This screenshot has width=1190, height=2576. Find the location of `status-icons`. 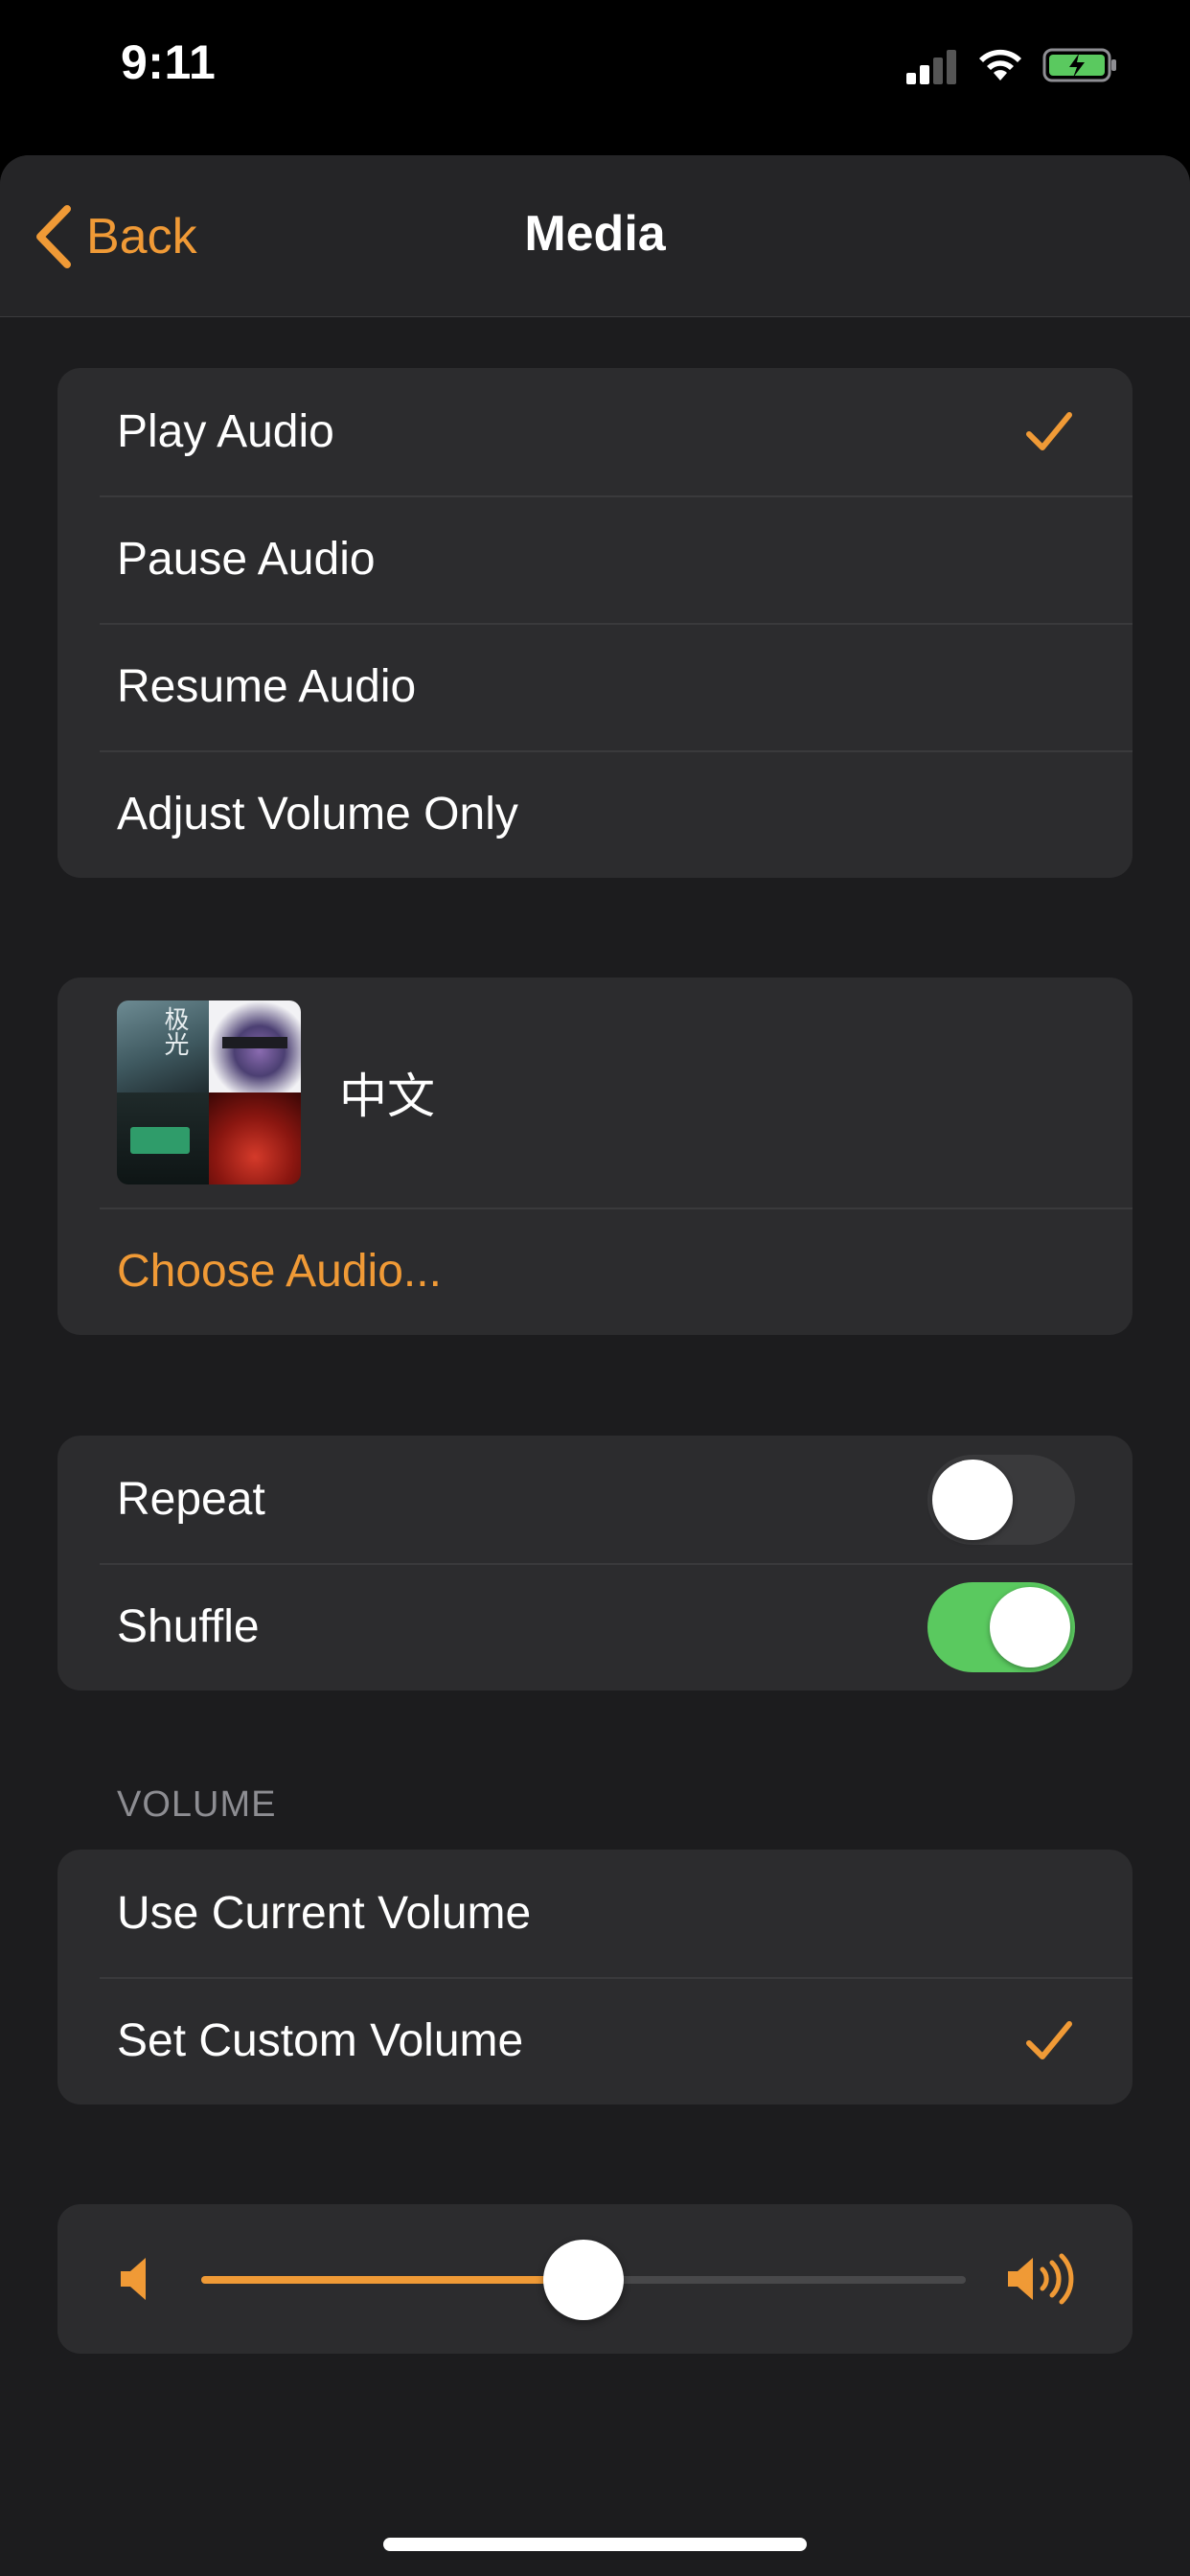

status-icons is located at coordinates (1017, 66).